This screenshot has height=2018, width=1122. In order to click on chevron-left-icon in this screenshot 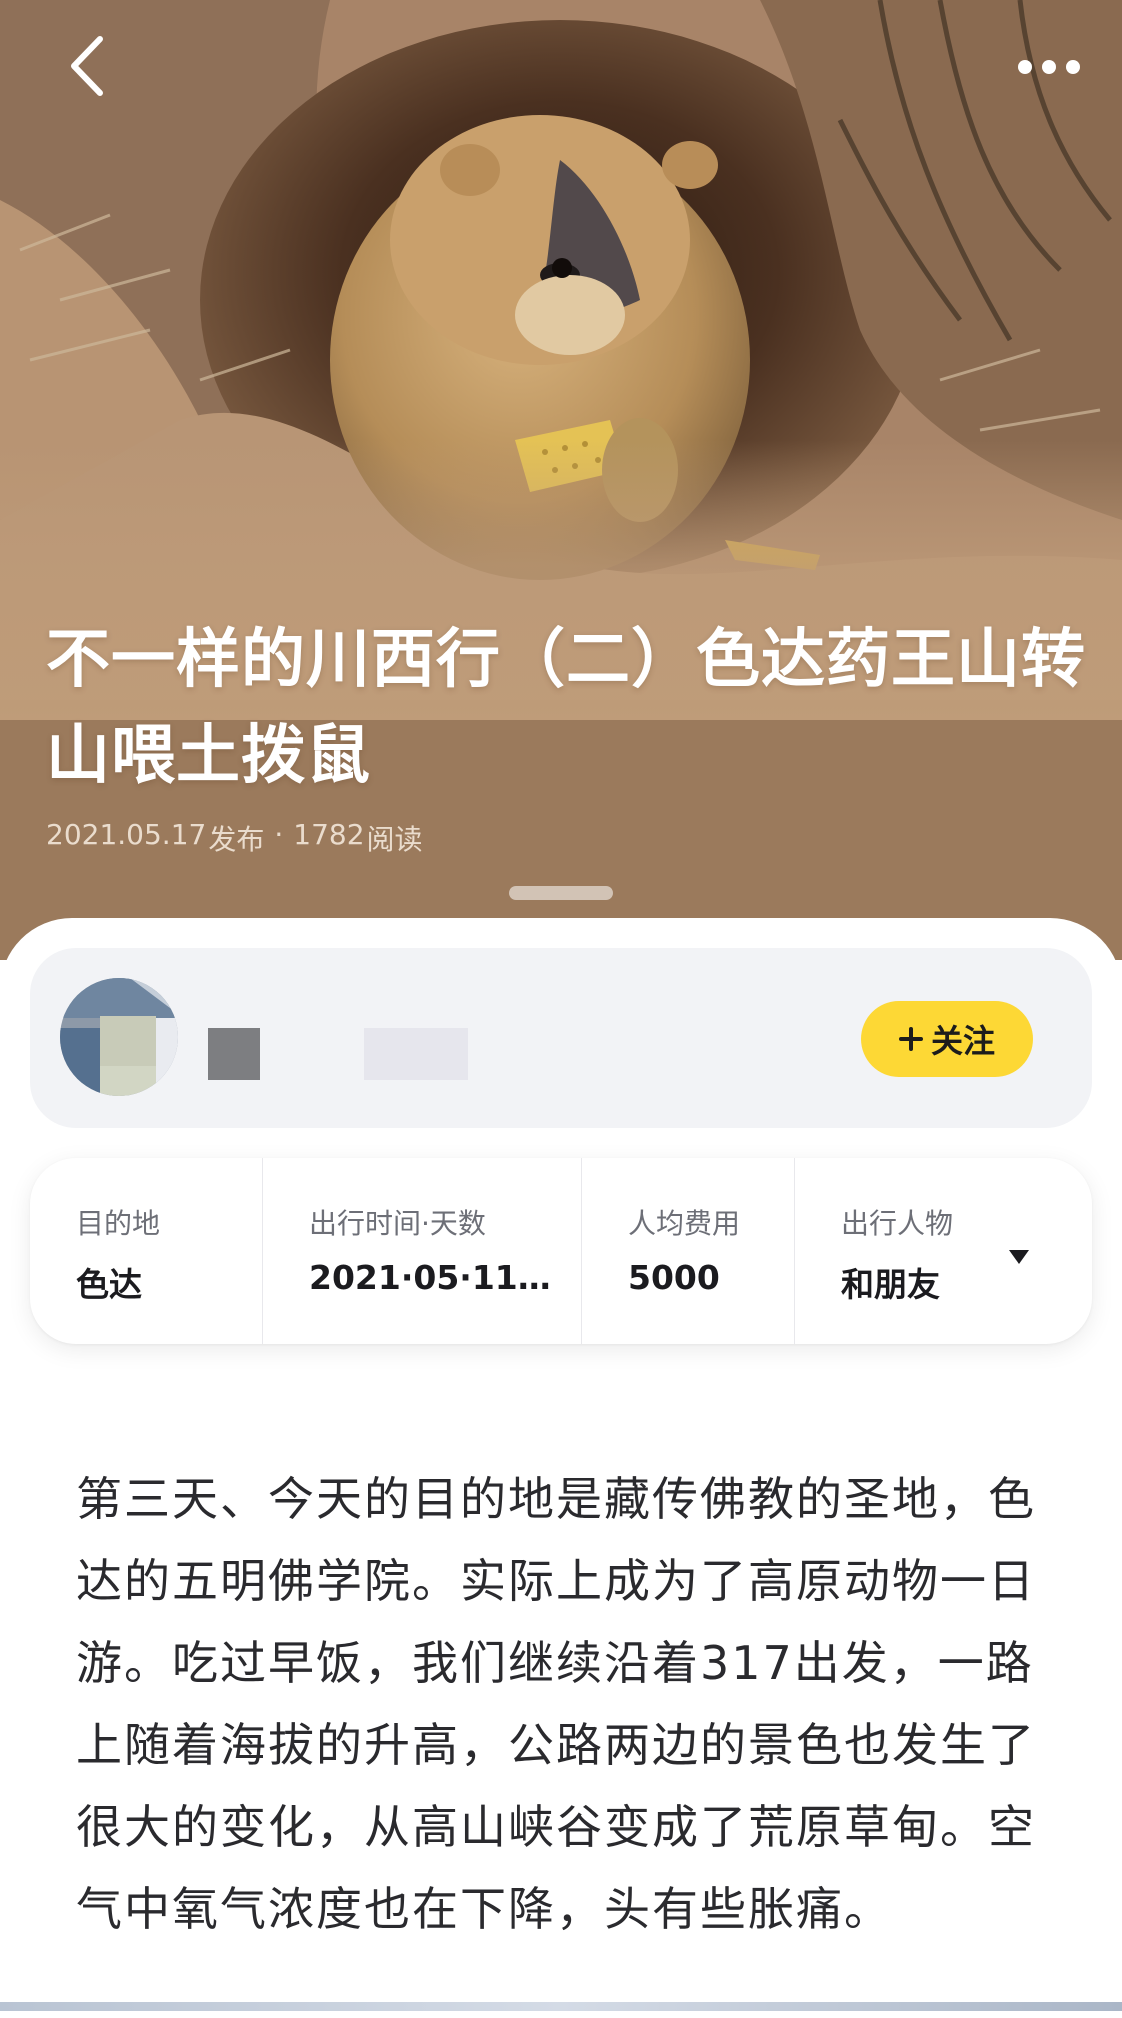, I will do `click(87, 66)`.